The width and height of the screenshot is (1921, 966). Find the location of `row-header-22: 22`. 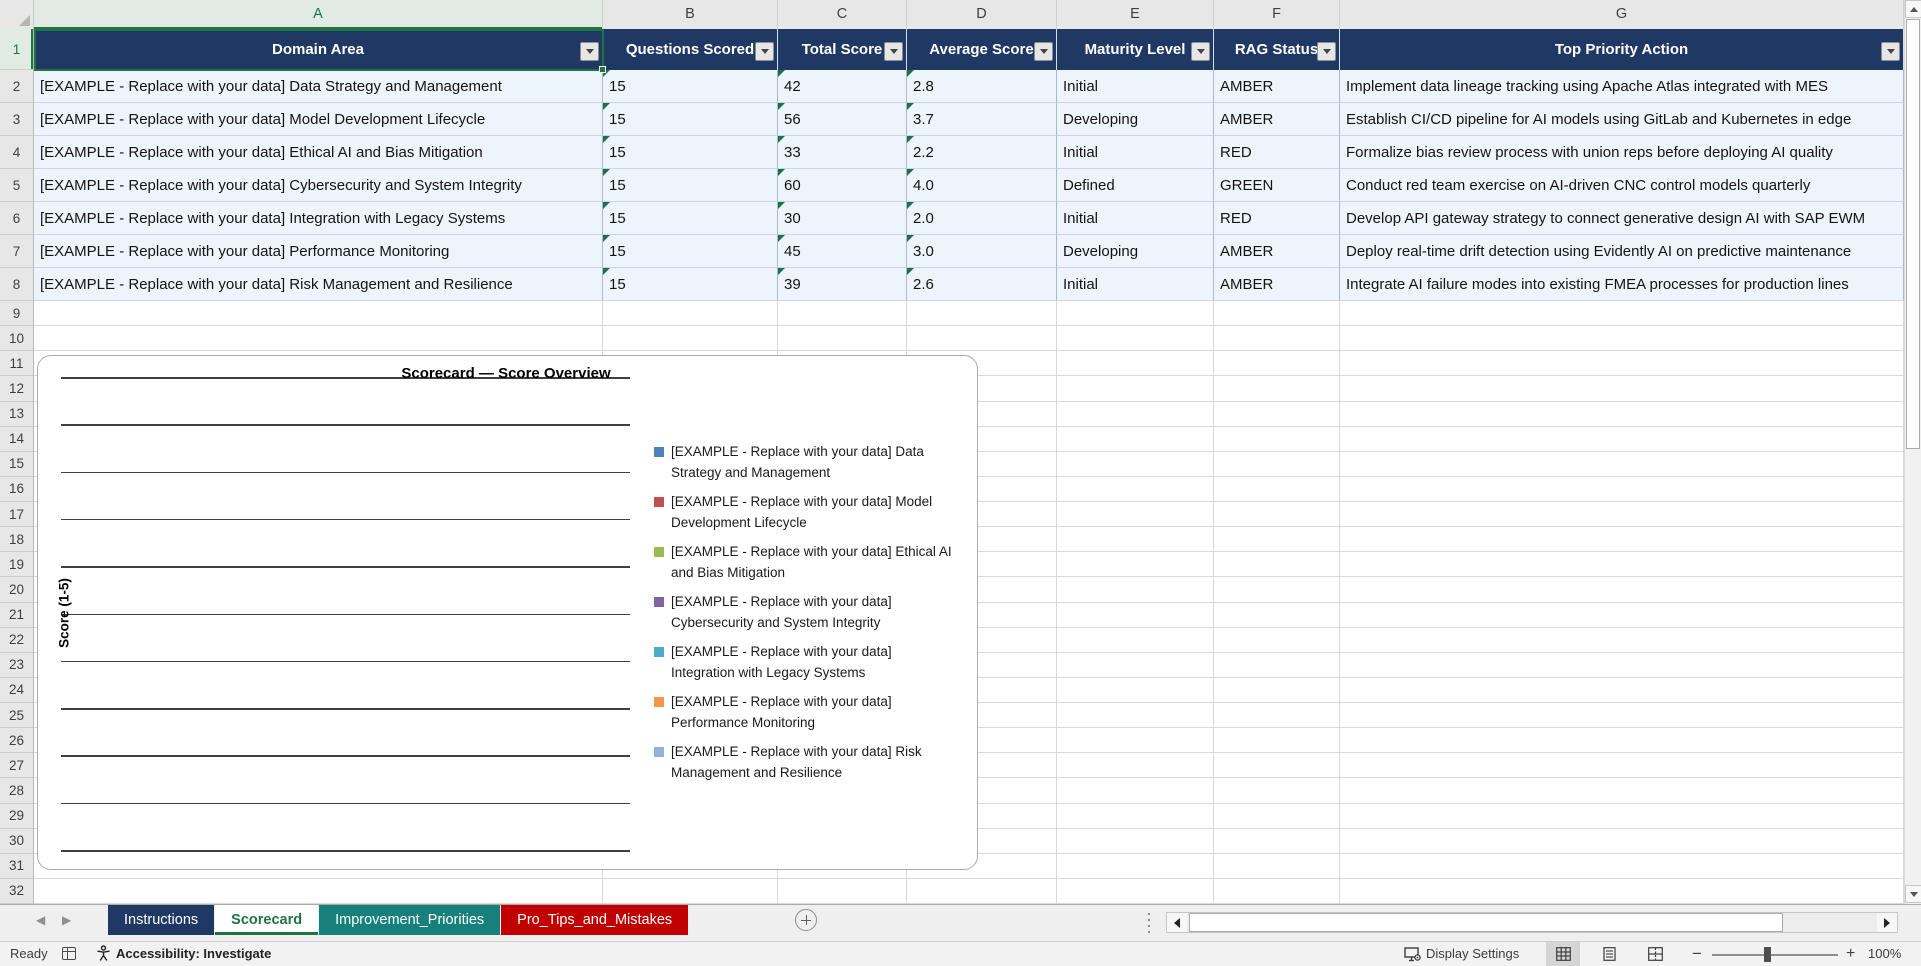

row-header-22: 22 is located at coordinates (16, 640).